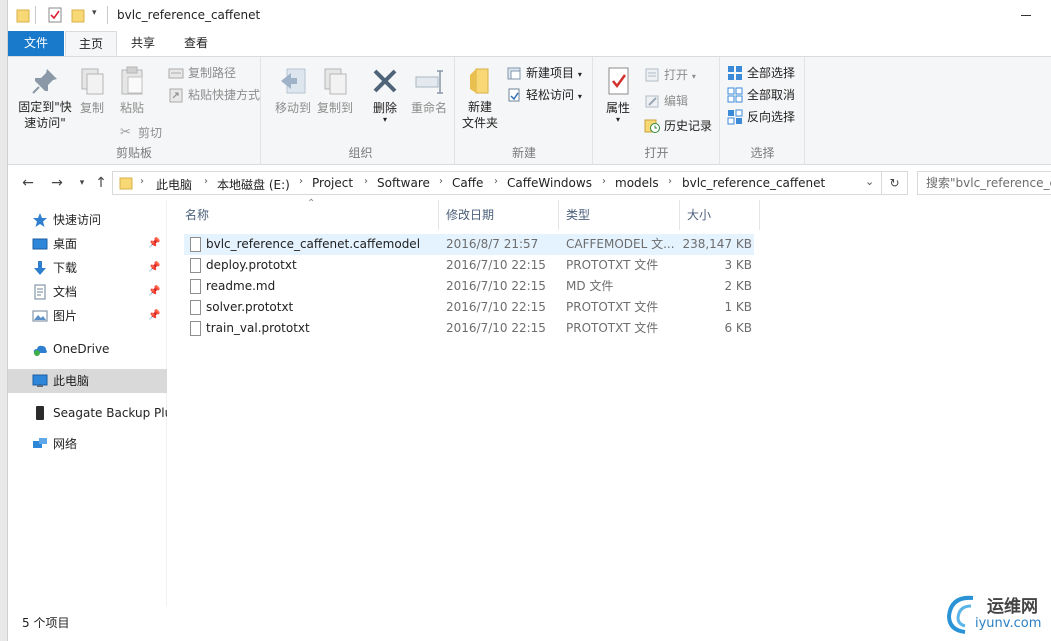 The image size is (1051, 641). I want to click on nav-item-desktop: 桌面 📌, so click(87, 244).